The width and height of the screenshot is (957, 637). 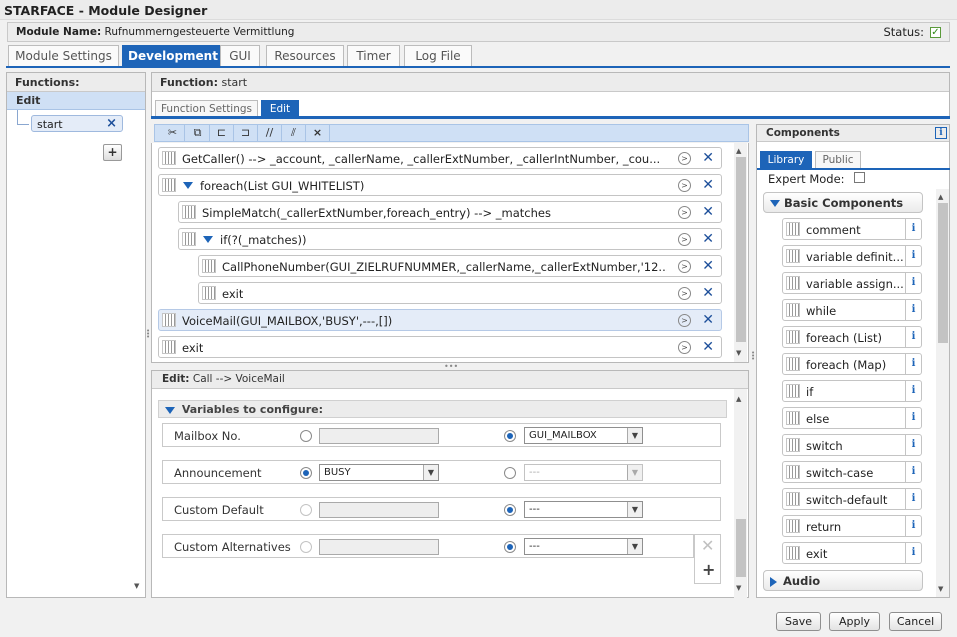 What do you see at coordinates (852, 553) in the screenshot?
I see `component-exit: exit i` at bounding box center [852, 553].